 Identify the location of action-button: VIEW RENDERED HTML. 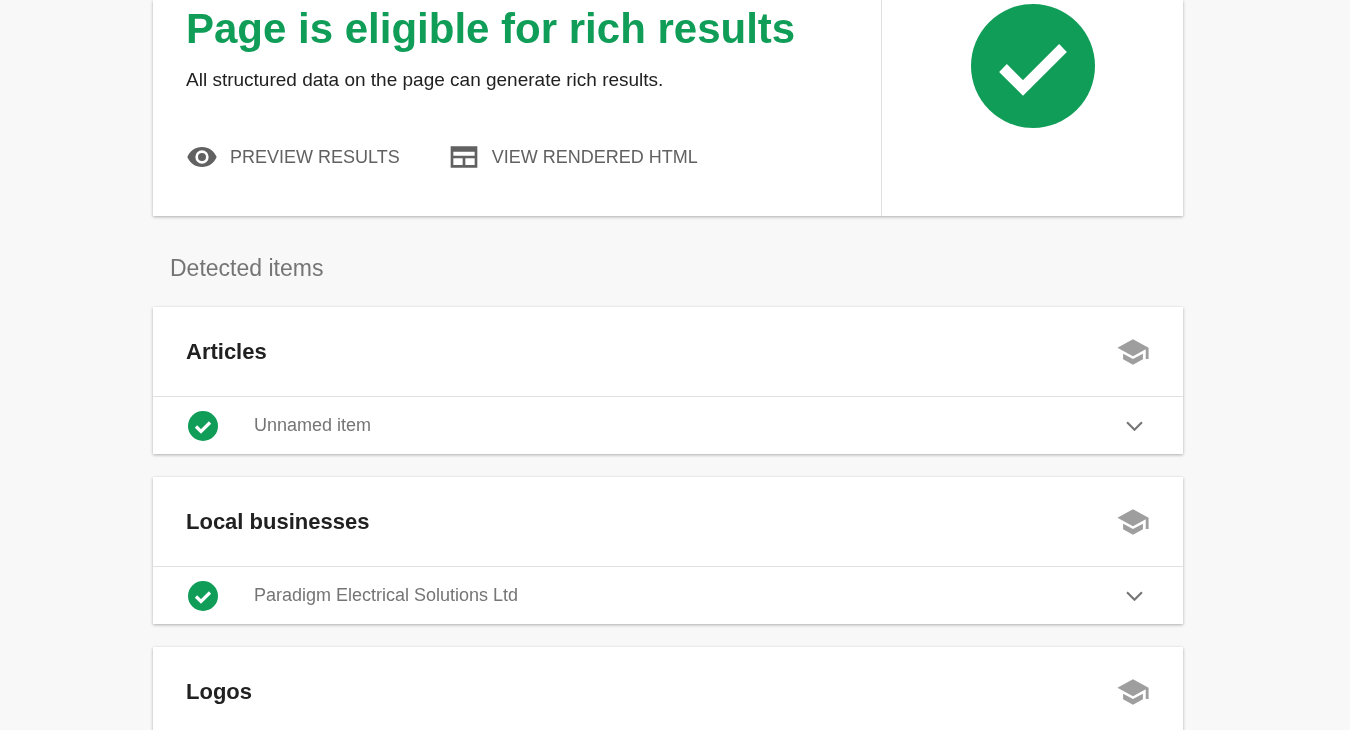
(572, 157).